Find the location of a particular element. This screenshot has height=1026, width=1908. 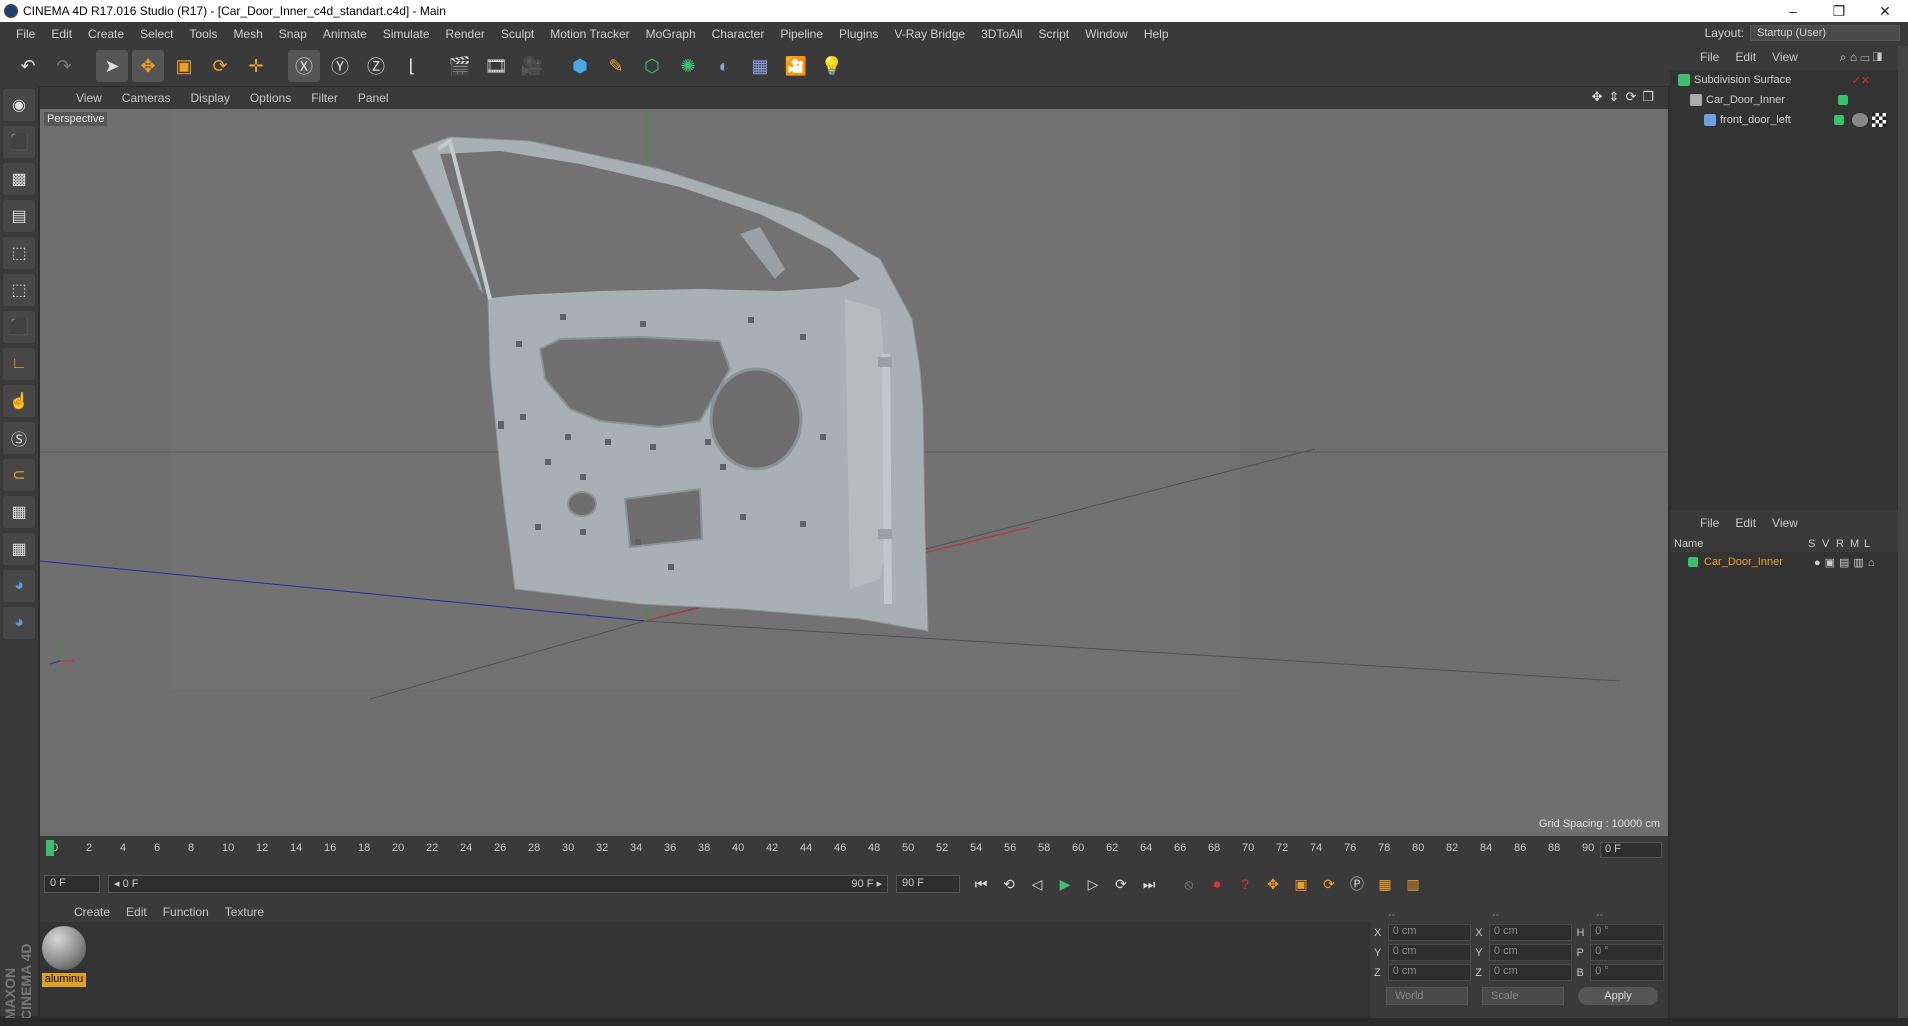

rotation-h-field: 0 ° is located at coordinates (1627, 932).